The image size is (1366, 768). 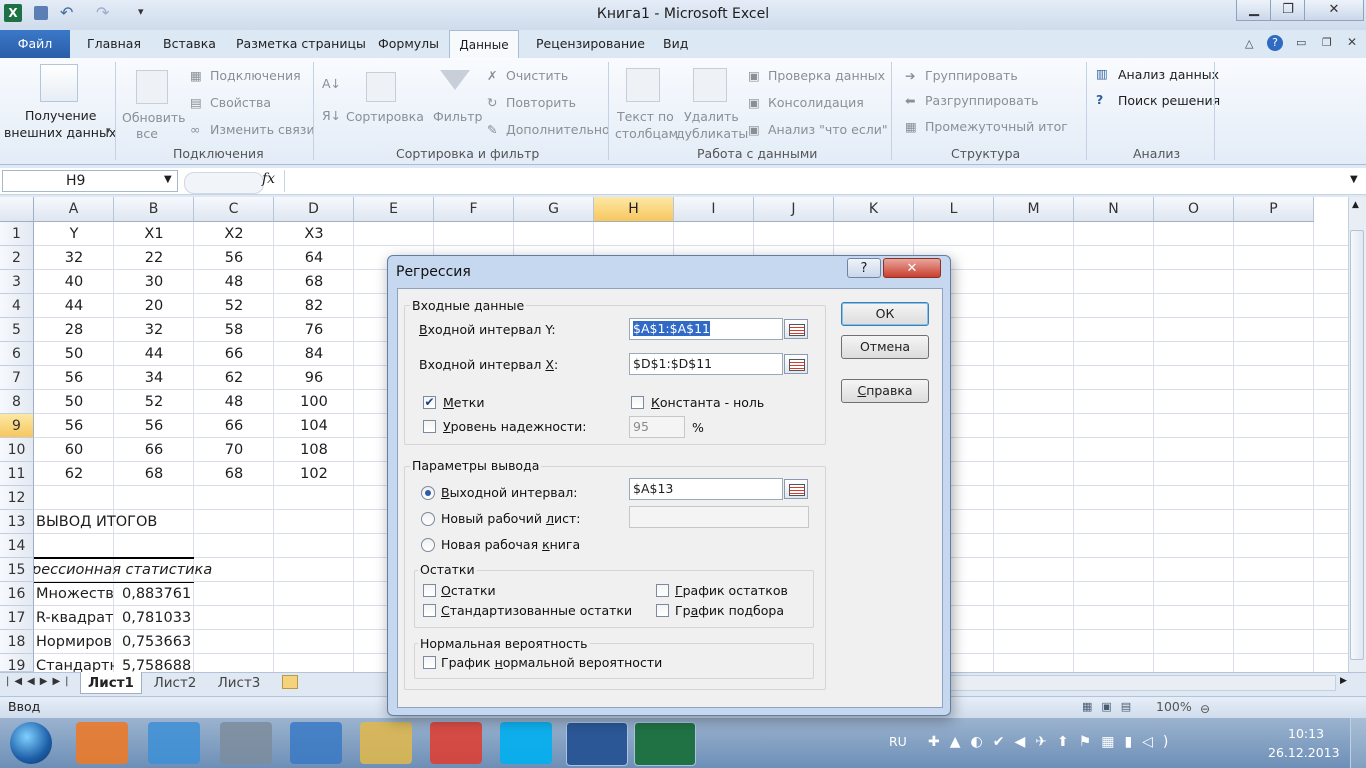 What do you see at coordinates (706, 329) in the screenshot?
I see `input-y-field: $A$1:$A$11` at bounding box center [706, 329].